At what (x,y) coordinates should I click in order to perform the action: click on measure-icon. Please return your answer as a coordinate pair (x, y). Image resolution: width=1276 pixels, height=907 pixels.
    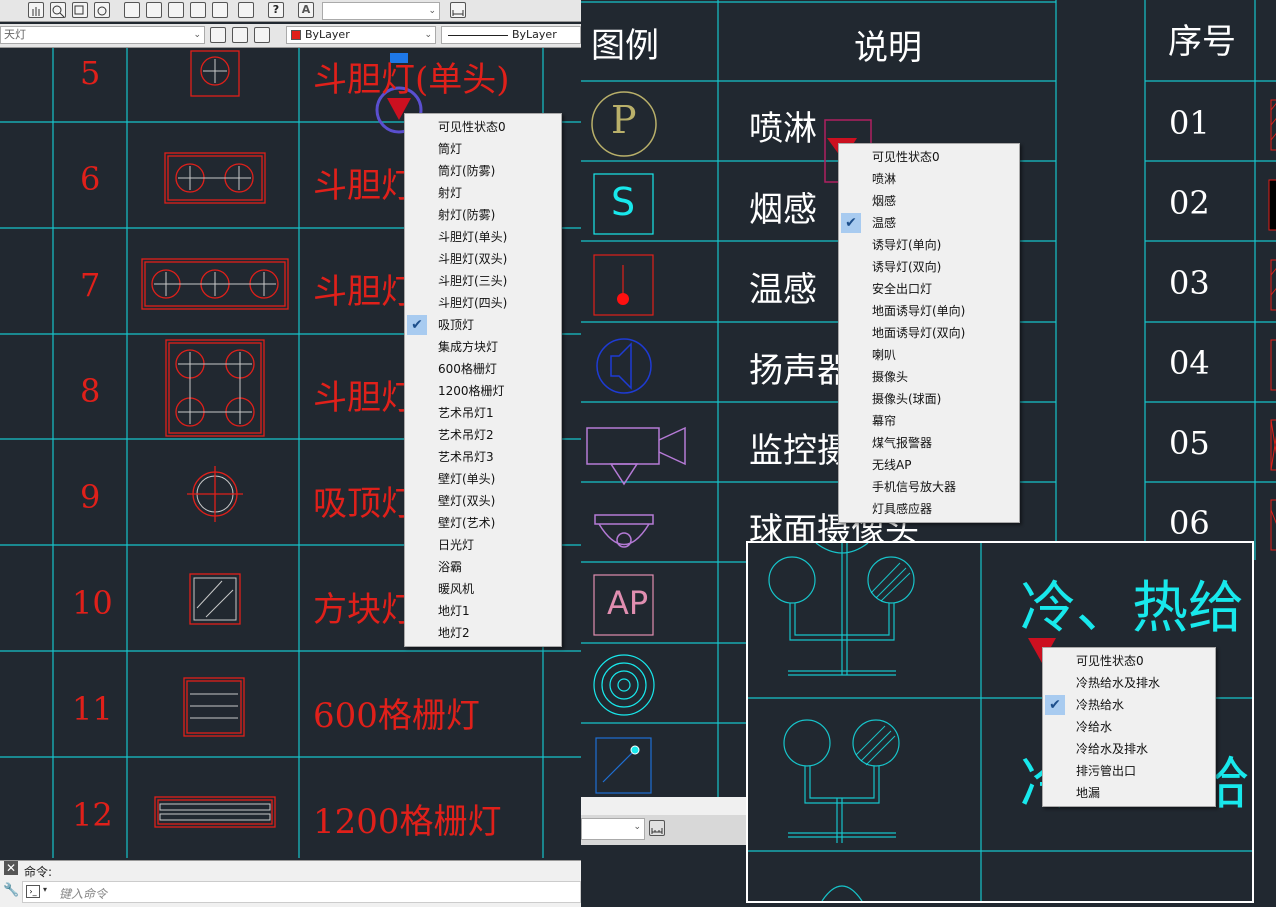
    Looking at the image, I should click on (657, 828).